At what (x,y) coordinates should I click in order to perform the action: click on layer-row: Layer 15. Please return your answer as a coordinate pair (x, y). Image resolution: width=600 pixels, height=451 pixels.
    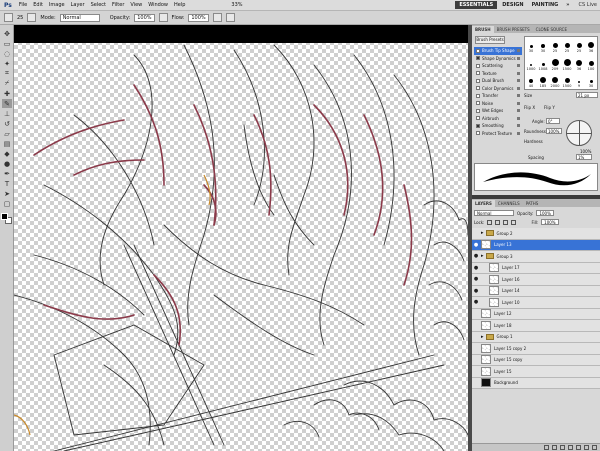
    Looking at the image, I should click on (536, 372).